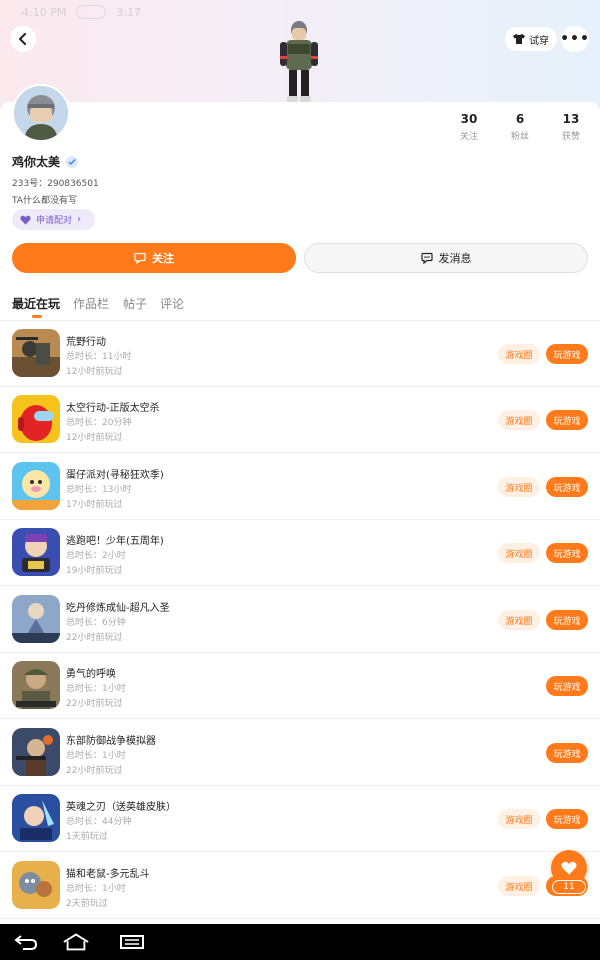  What do you see at coordinates (36, 303) in the screenshot?
I see `tab-recently-played: 最近在玩` at bounding box center [36, 303].